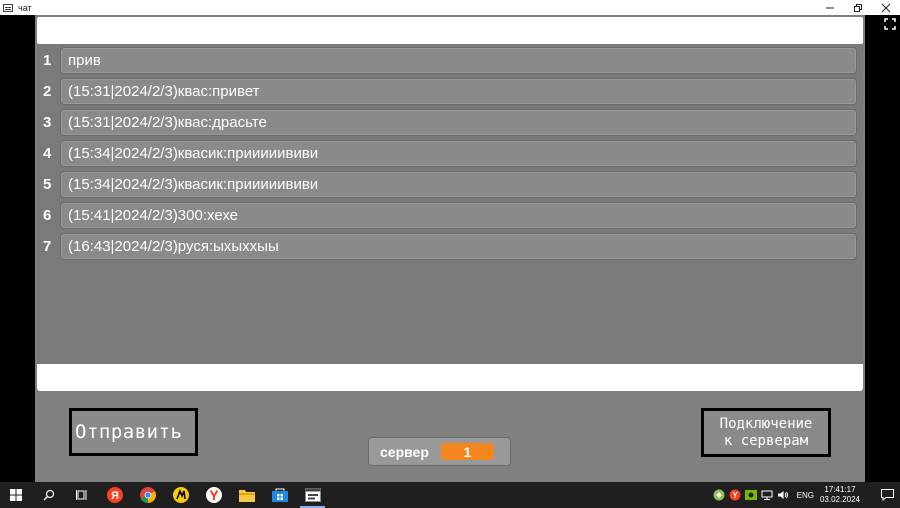 Image resolution: width=900 pixels, height=508 pixels. What do you see at coordinates (450, 377) in the screenshot?
I see `list-footer` at bounding box center [450, 377].